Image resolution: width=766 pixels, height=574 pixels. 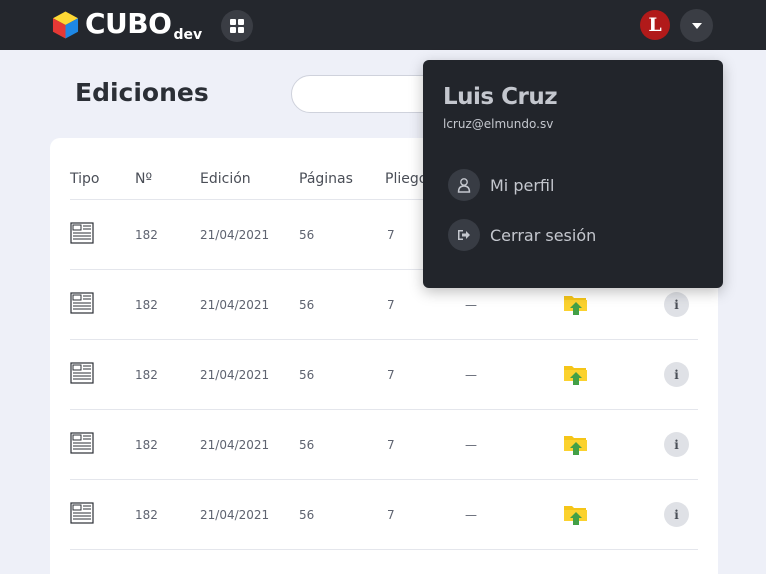 What do you see at coordinates (500, 97) in the screenshot?
I see `user-name: Luis Cruz` at bounding box center [500, 97].